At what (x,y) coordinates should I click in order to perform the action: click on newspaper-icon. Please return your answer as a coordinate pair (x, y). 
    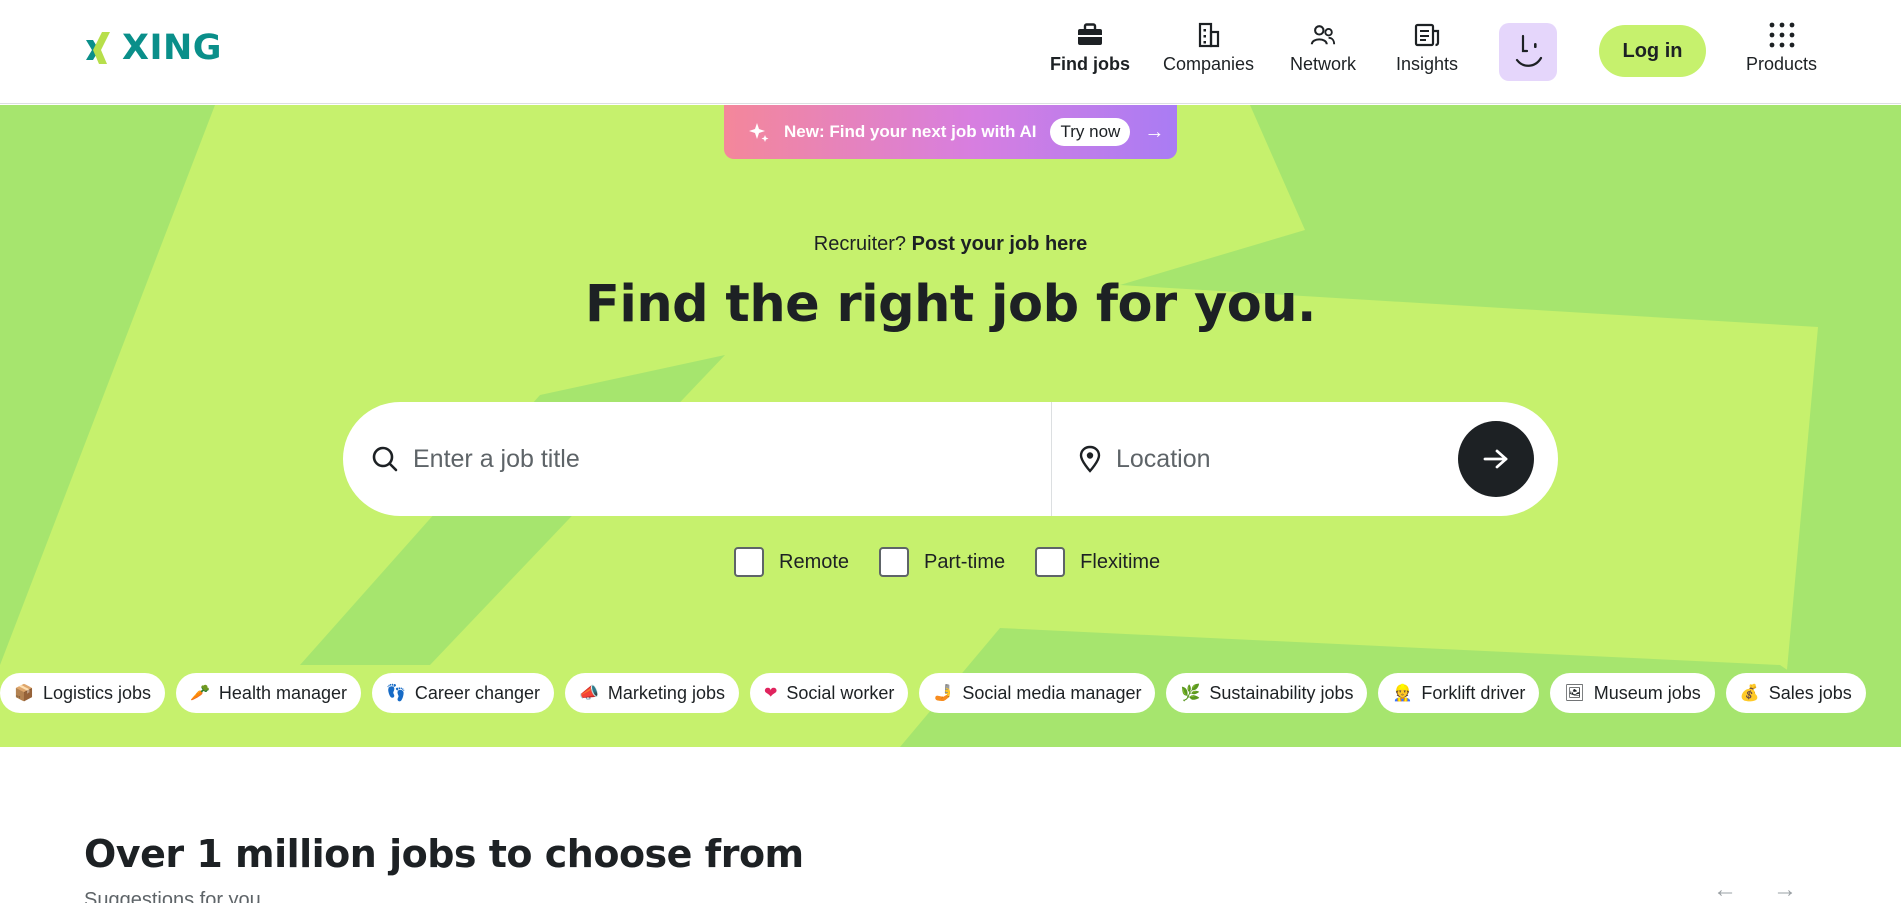
    Looking at the image, I should click on (1427, 35).